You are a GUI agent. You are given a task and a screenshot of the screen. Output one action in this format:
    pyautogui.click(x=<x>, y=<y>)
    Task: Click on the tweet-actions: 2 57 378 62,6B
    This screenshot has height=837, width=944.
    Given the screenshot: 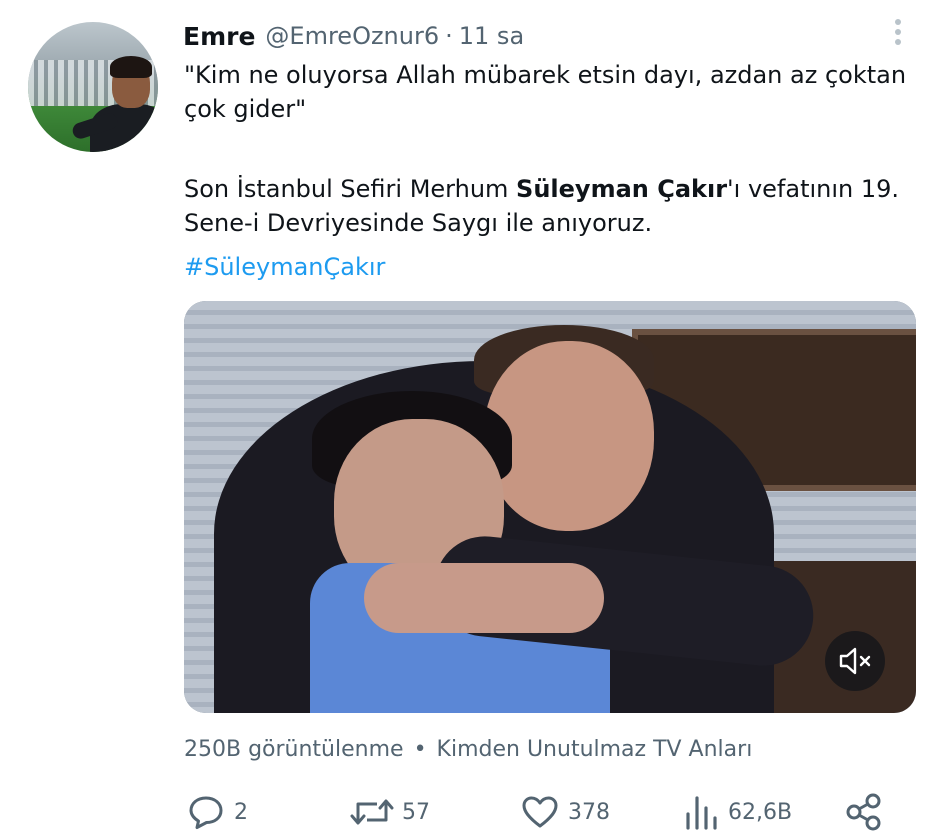 What is the action you would take?
    pyautogui.click(x=472, y=812)
    